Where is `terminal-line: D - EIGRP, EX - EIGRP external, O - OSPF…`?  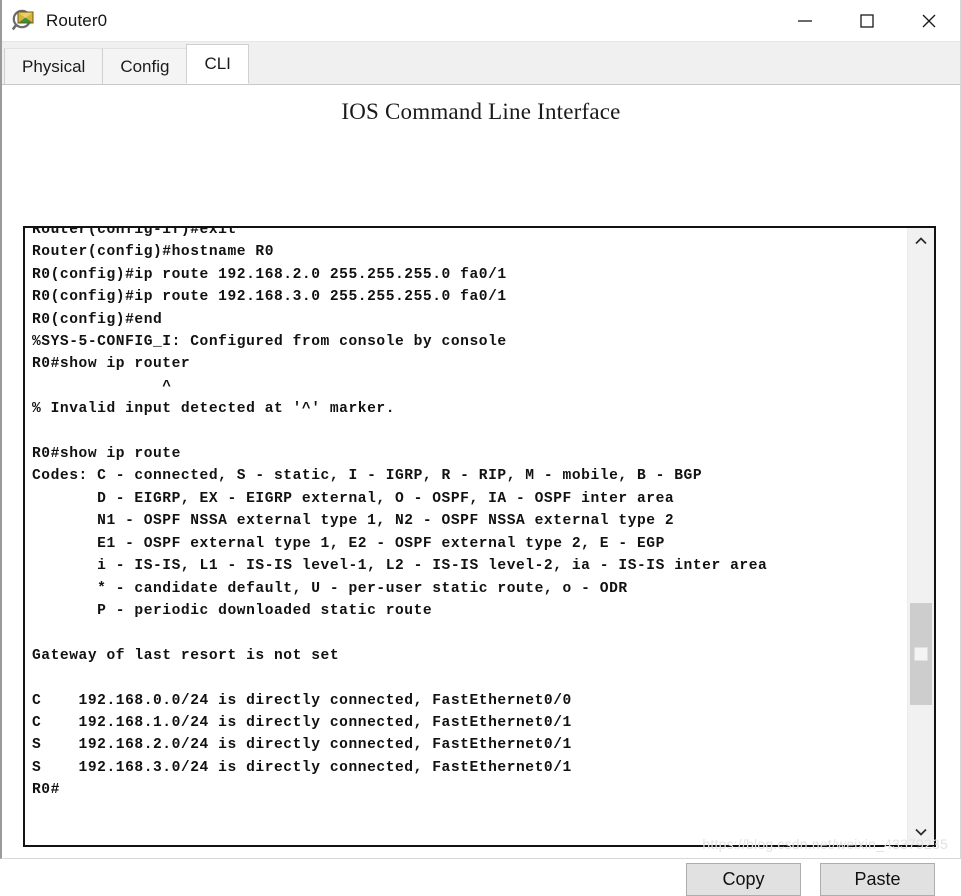
terminal-line: D - EIGRP, EX - EIGRP external, O - OSPF… is located at coordinates (353, 498).